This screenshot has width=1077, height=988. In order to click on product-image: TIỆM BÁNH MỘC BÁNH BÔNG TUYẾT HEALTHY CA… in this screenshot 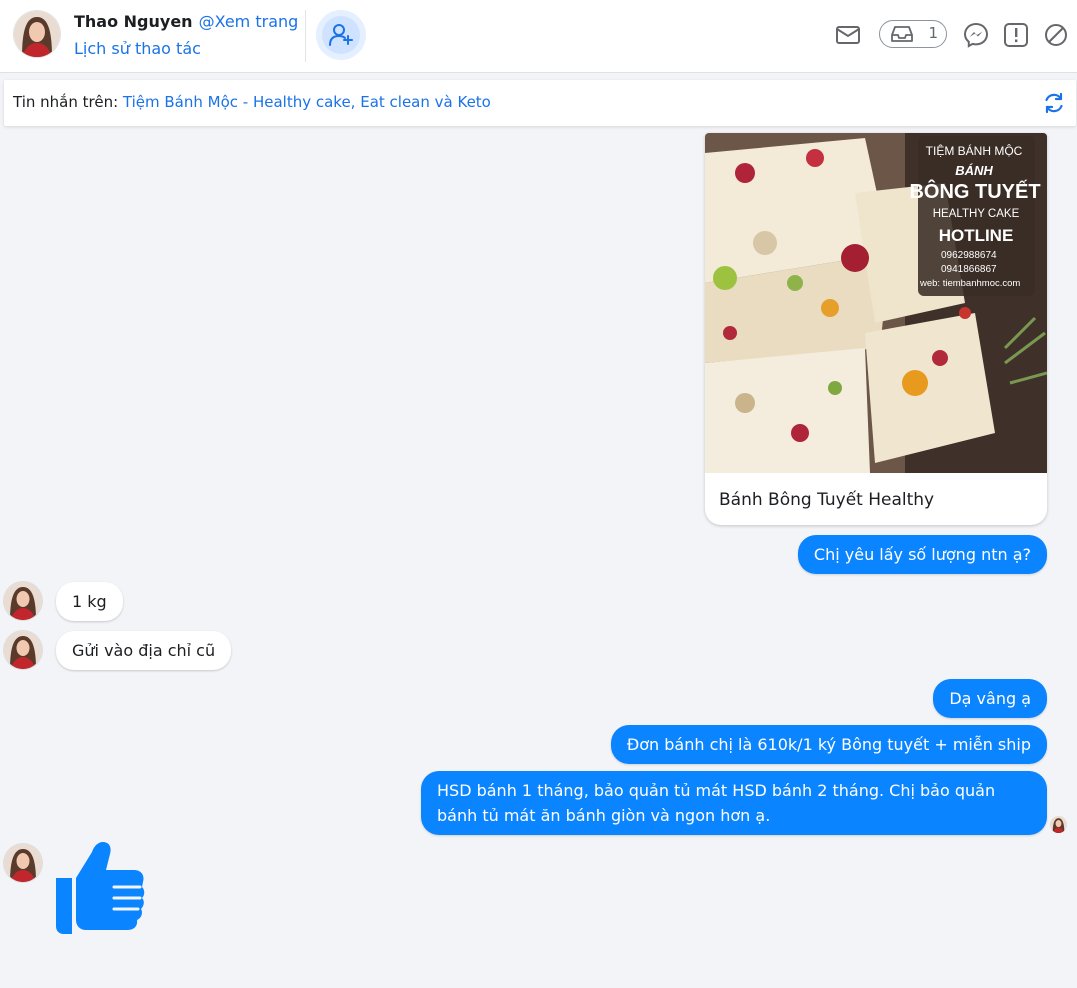, I will do `click(876, 303)`.